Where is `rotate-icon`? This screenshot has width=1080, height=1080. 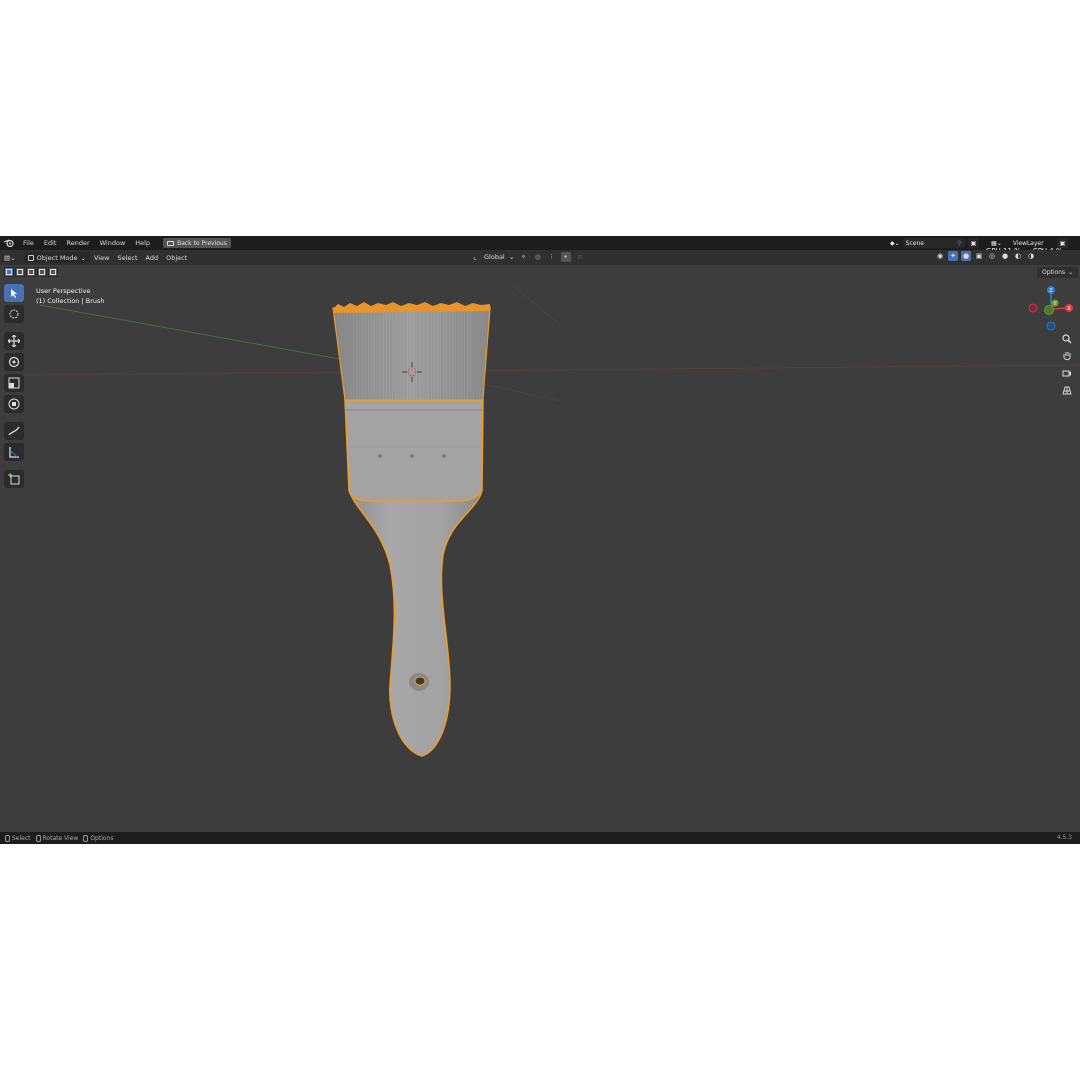
rotate-icon is located at coordinates (14, 362).